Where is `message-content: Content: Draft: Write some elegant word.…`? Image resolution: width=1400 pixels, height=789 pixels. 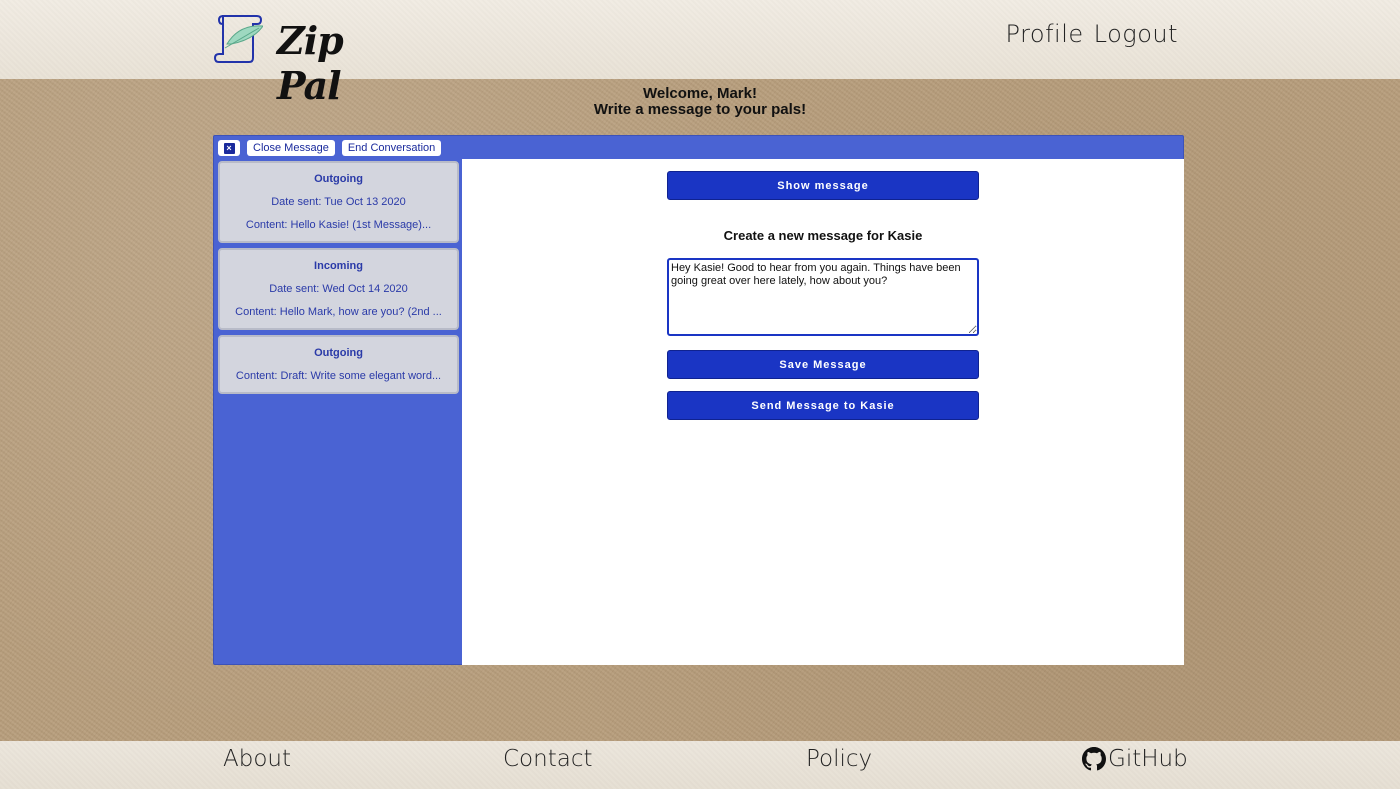 message-content: Content: Draft: Write some elegant word.… is located at coordinates (338, 376).